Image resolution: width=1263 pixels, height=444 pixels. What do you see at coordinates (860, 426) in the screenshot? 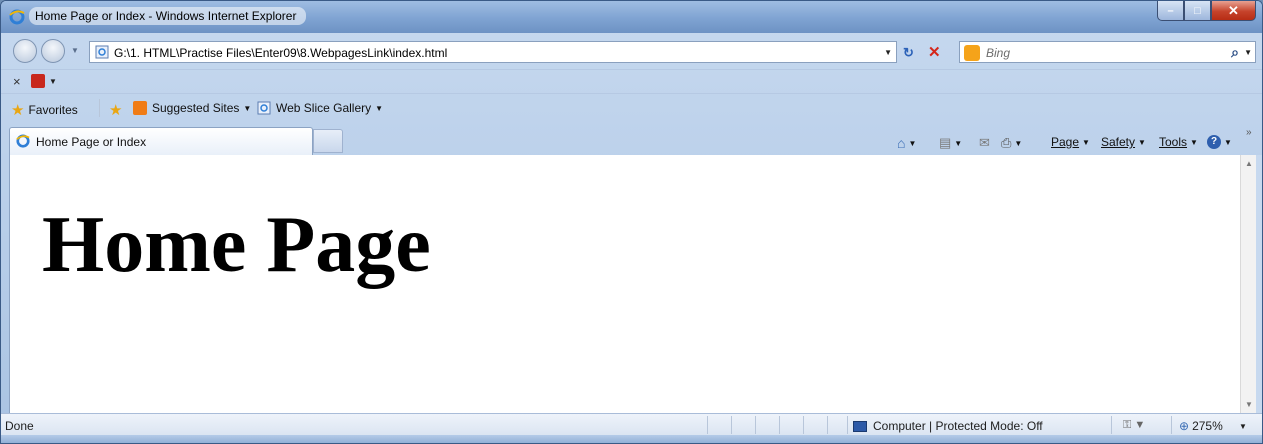
I see `computer-icon` at bounding box center [860, 426].